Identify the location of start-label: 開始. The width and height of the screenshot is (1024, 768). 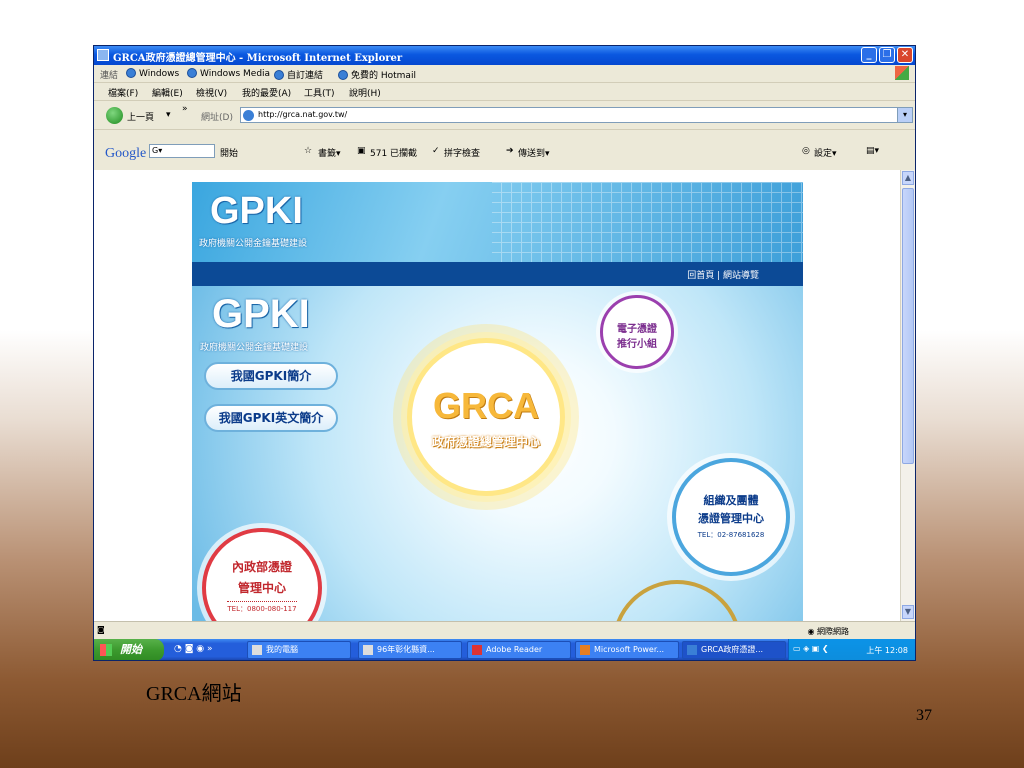
(131, 649).